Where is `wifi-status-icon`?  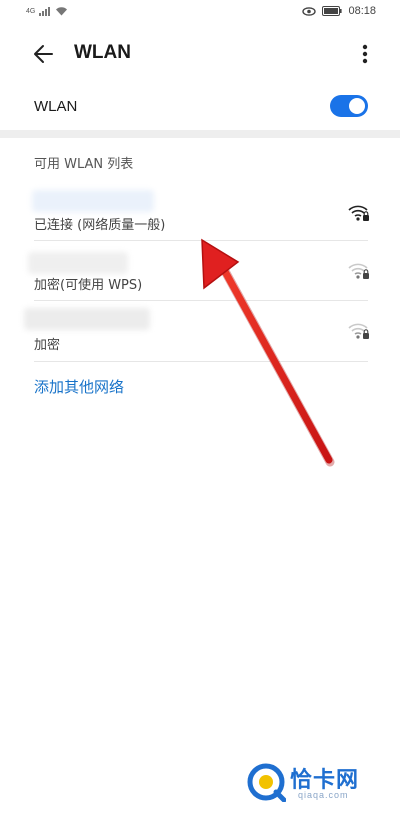 wifi-status-icon is located at coordinates (62, 11).